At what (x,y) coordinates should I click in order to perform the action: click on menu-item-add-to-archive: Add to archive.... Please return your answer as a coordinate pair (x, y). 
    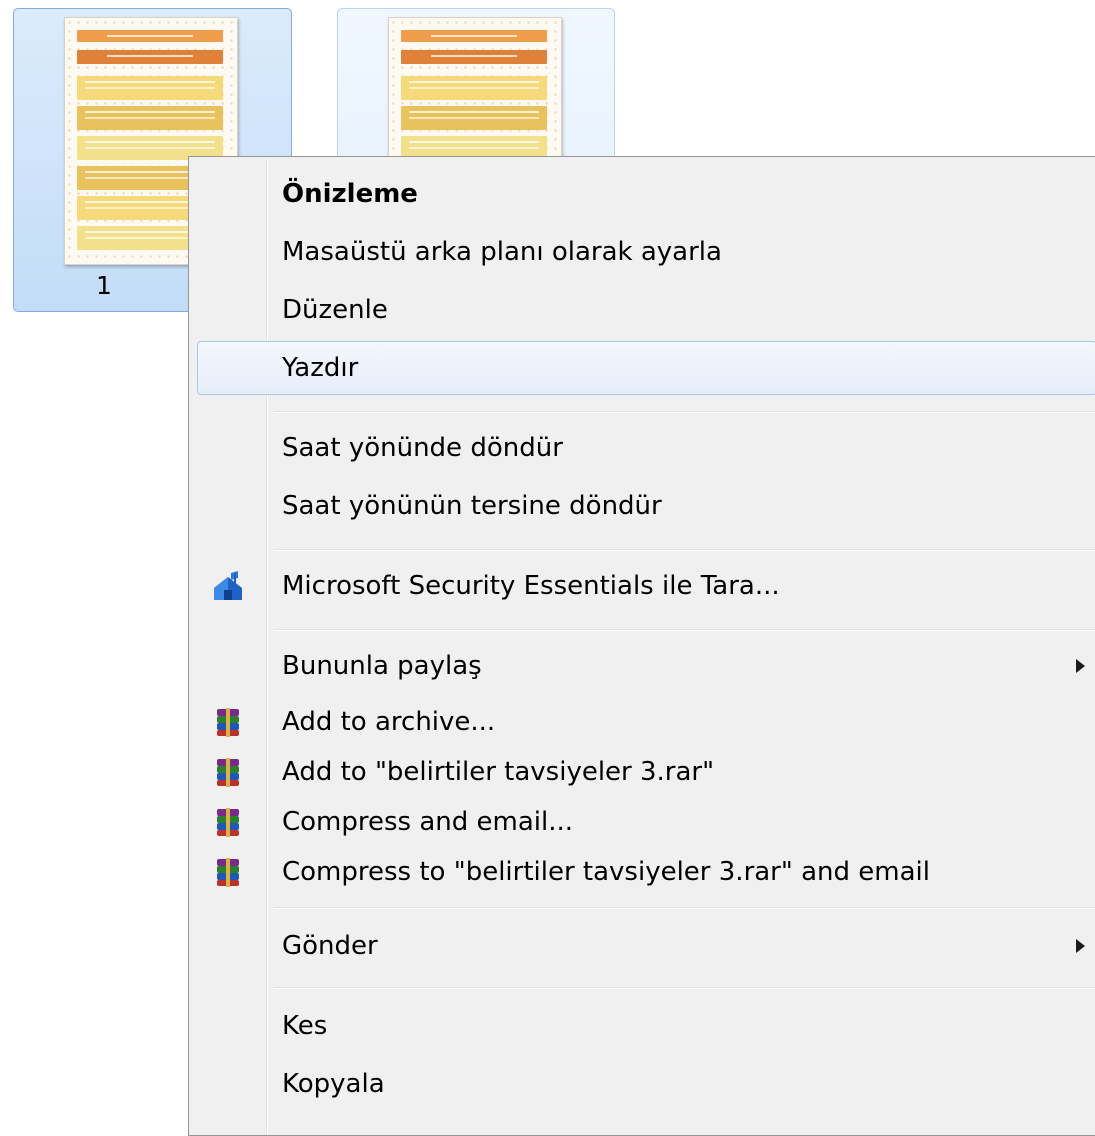
    Looking at the image, I should click on (646, 722).